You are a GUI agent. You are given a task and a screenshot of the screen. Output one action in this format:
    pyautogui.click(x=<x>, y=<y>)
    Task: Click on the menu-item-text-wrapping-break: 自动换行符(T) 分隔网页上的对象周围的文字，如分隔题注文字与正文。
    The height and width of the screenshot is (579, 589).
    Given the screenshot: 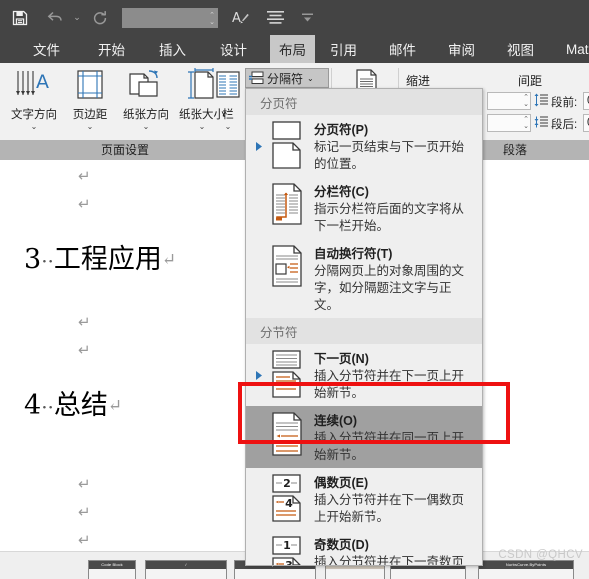 What is the action you would take?
    pyautogui.click(x=364, y=278)
    